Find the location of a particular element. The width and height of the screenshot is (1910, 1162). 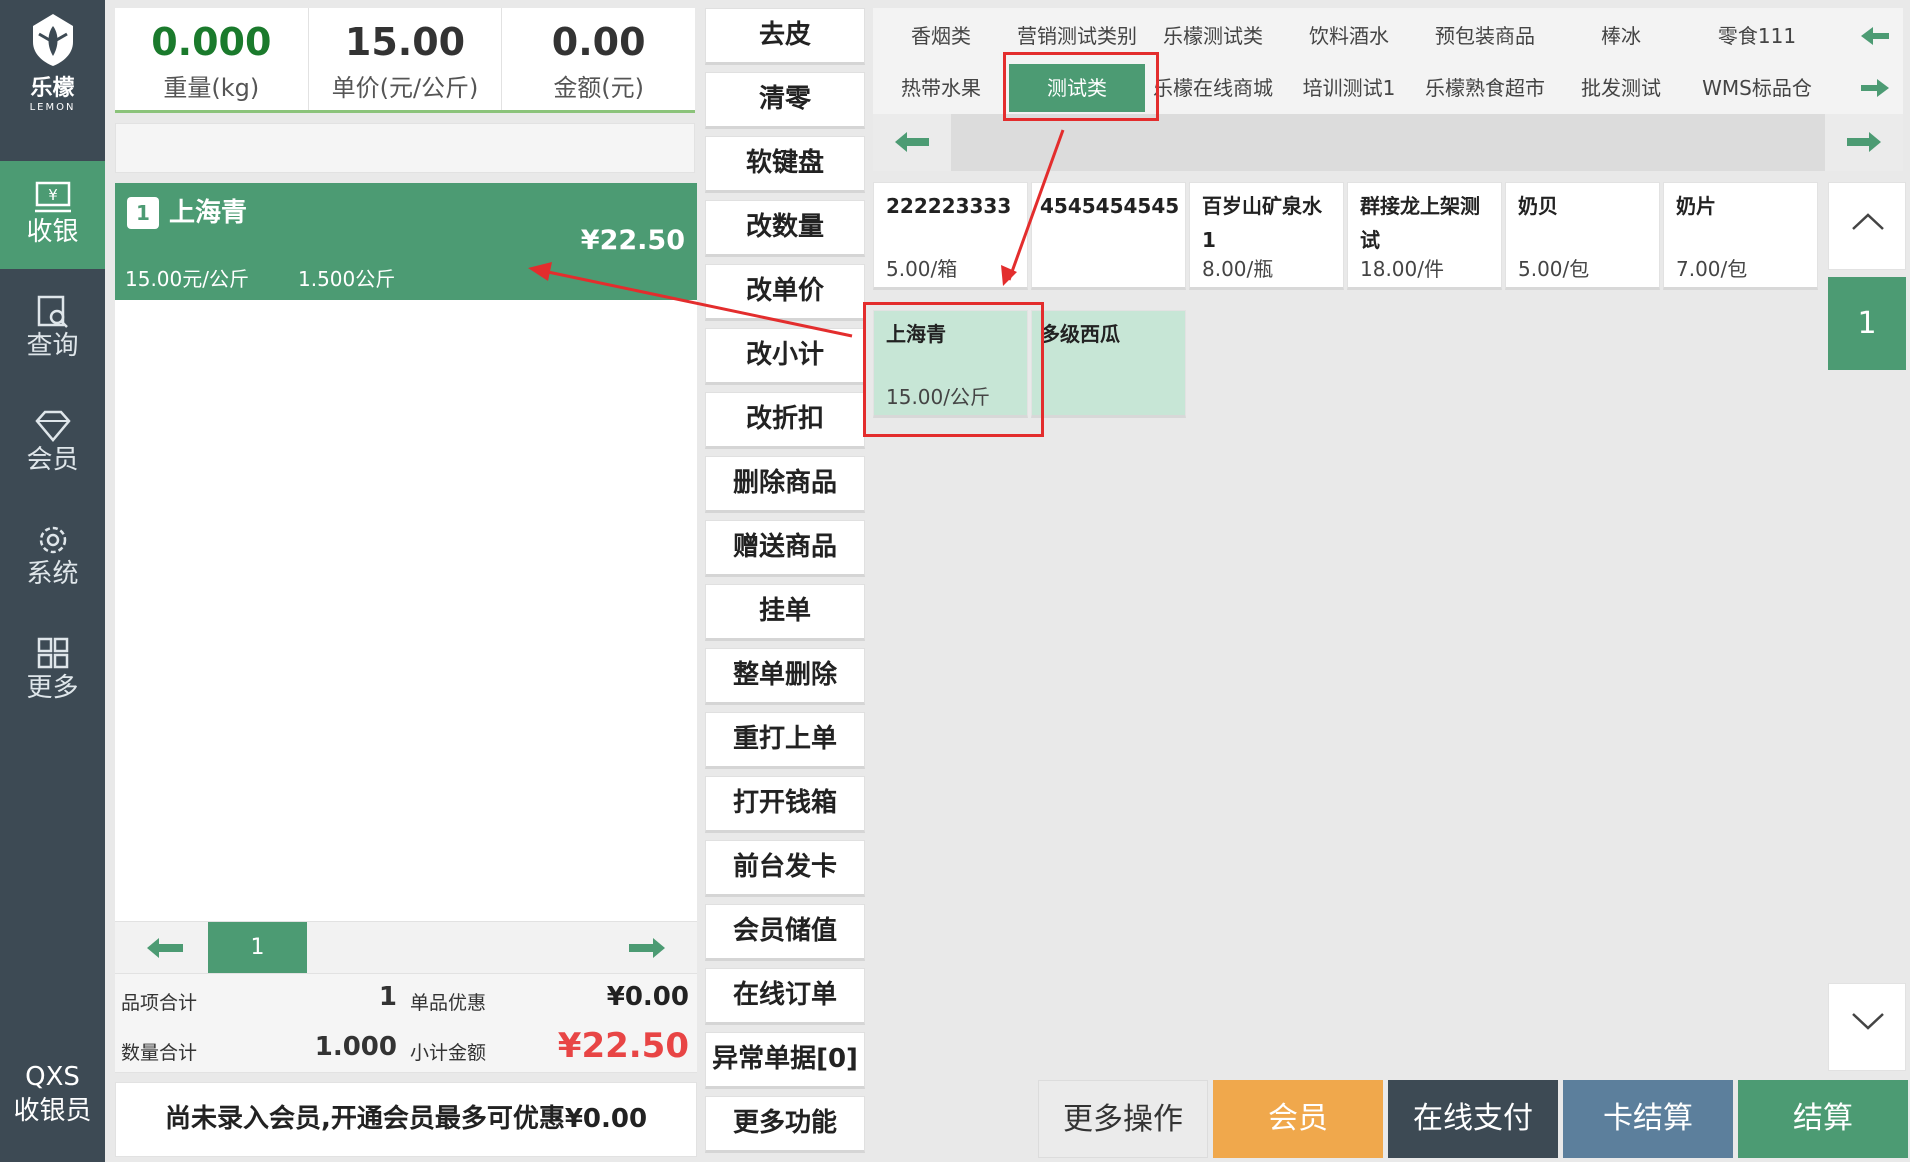

gear-icon is located at coordinates (52, 540).